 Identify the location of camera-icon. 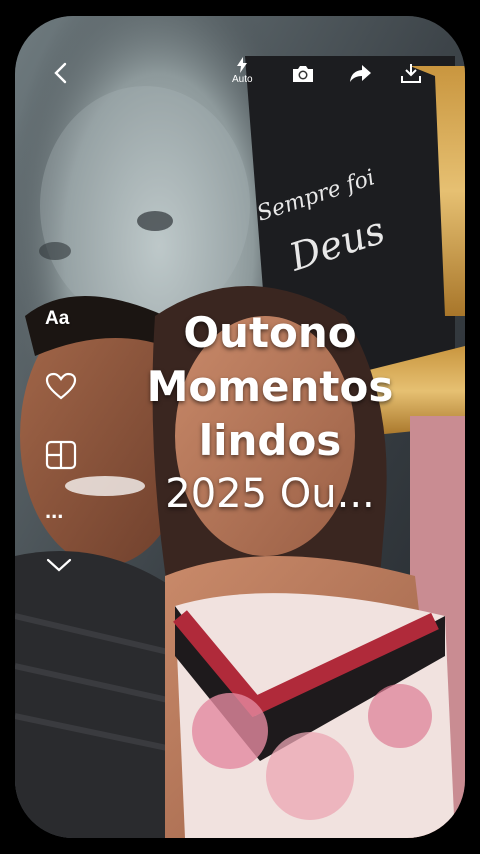
(303, 74).